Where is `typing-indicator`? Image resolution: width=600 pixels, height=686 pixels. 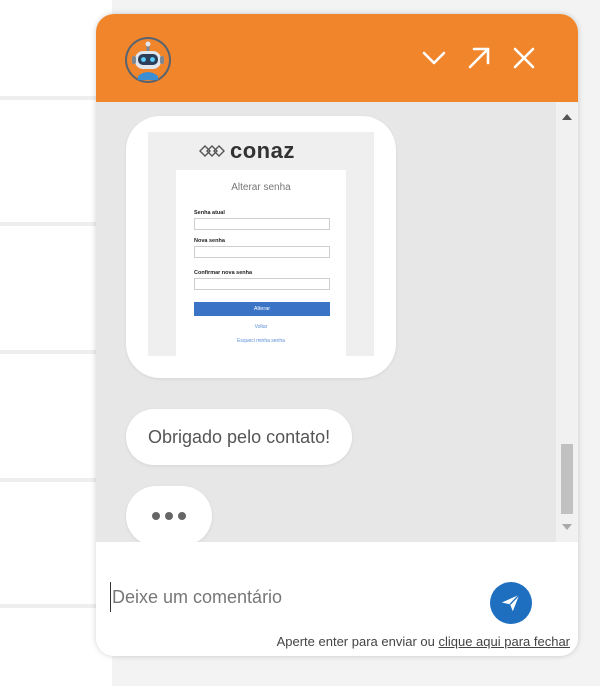 typing-indicator is located at coordinates (169, 514).